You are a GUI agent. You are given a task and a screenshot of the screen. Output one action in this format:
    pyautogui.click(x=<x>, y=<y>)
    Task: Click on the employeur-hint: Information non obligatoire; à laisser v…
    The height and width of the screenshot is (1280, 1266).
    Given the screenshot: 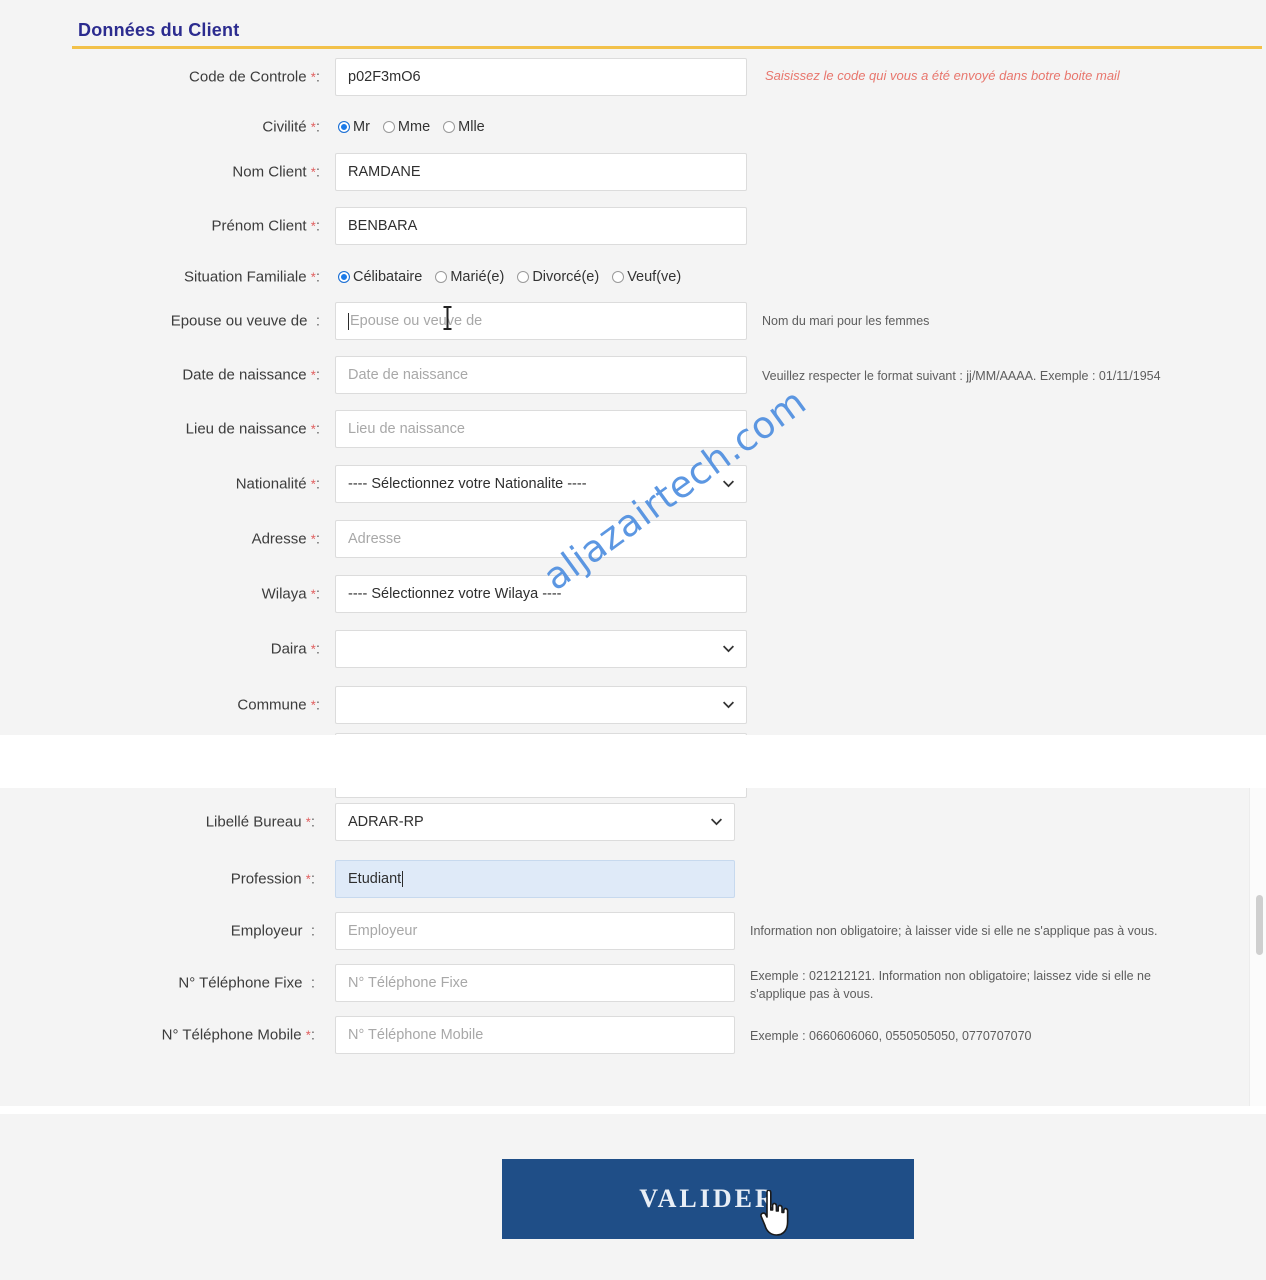 What is the action you would take?
    pyautogui.click(x=954, y=931)
    